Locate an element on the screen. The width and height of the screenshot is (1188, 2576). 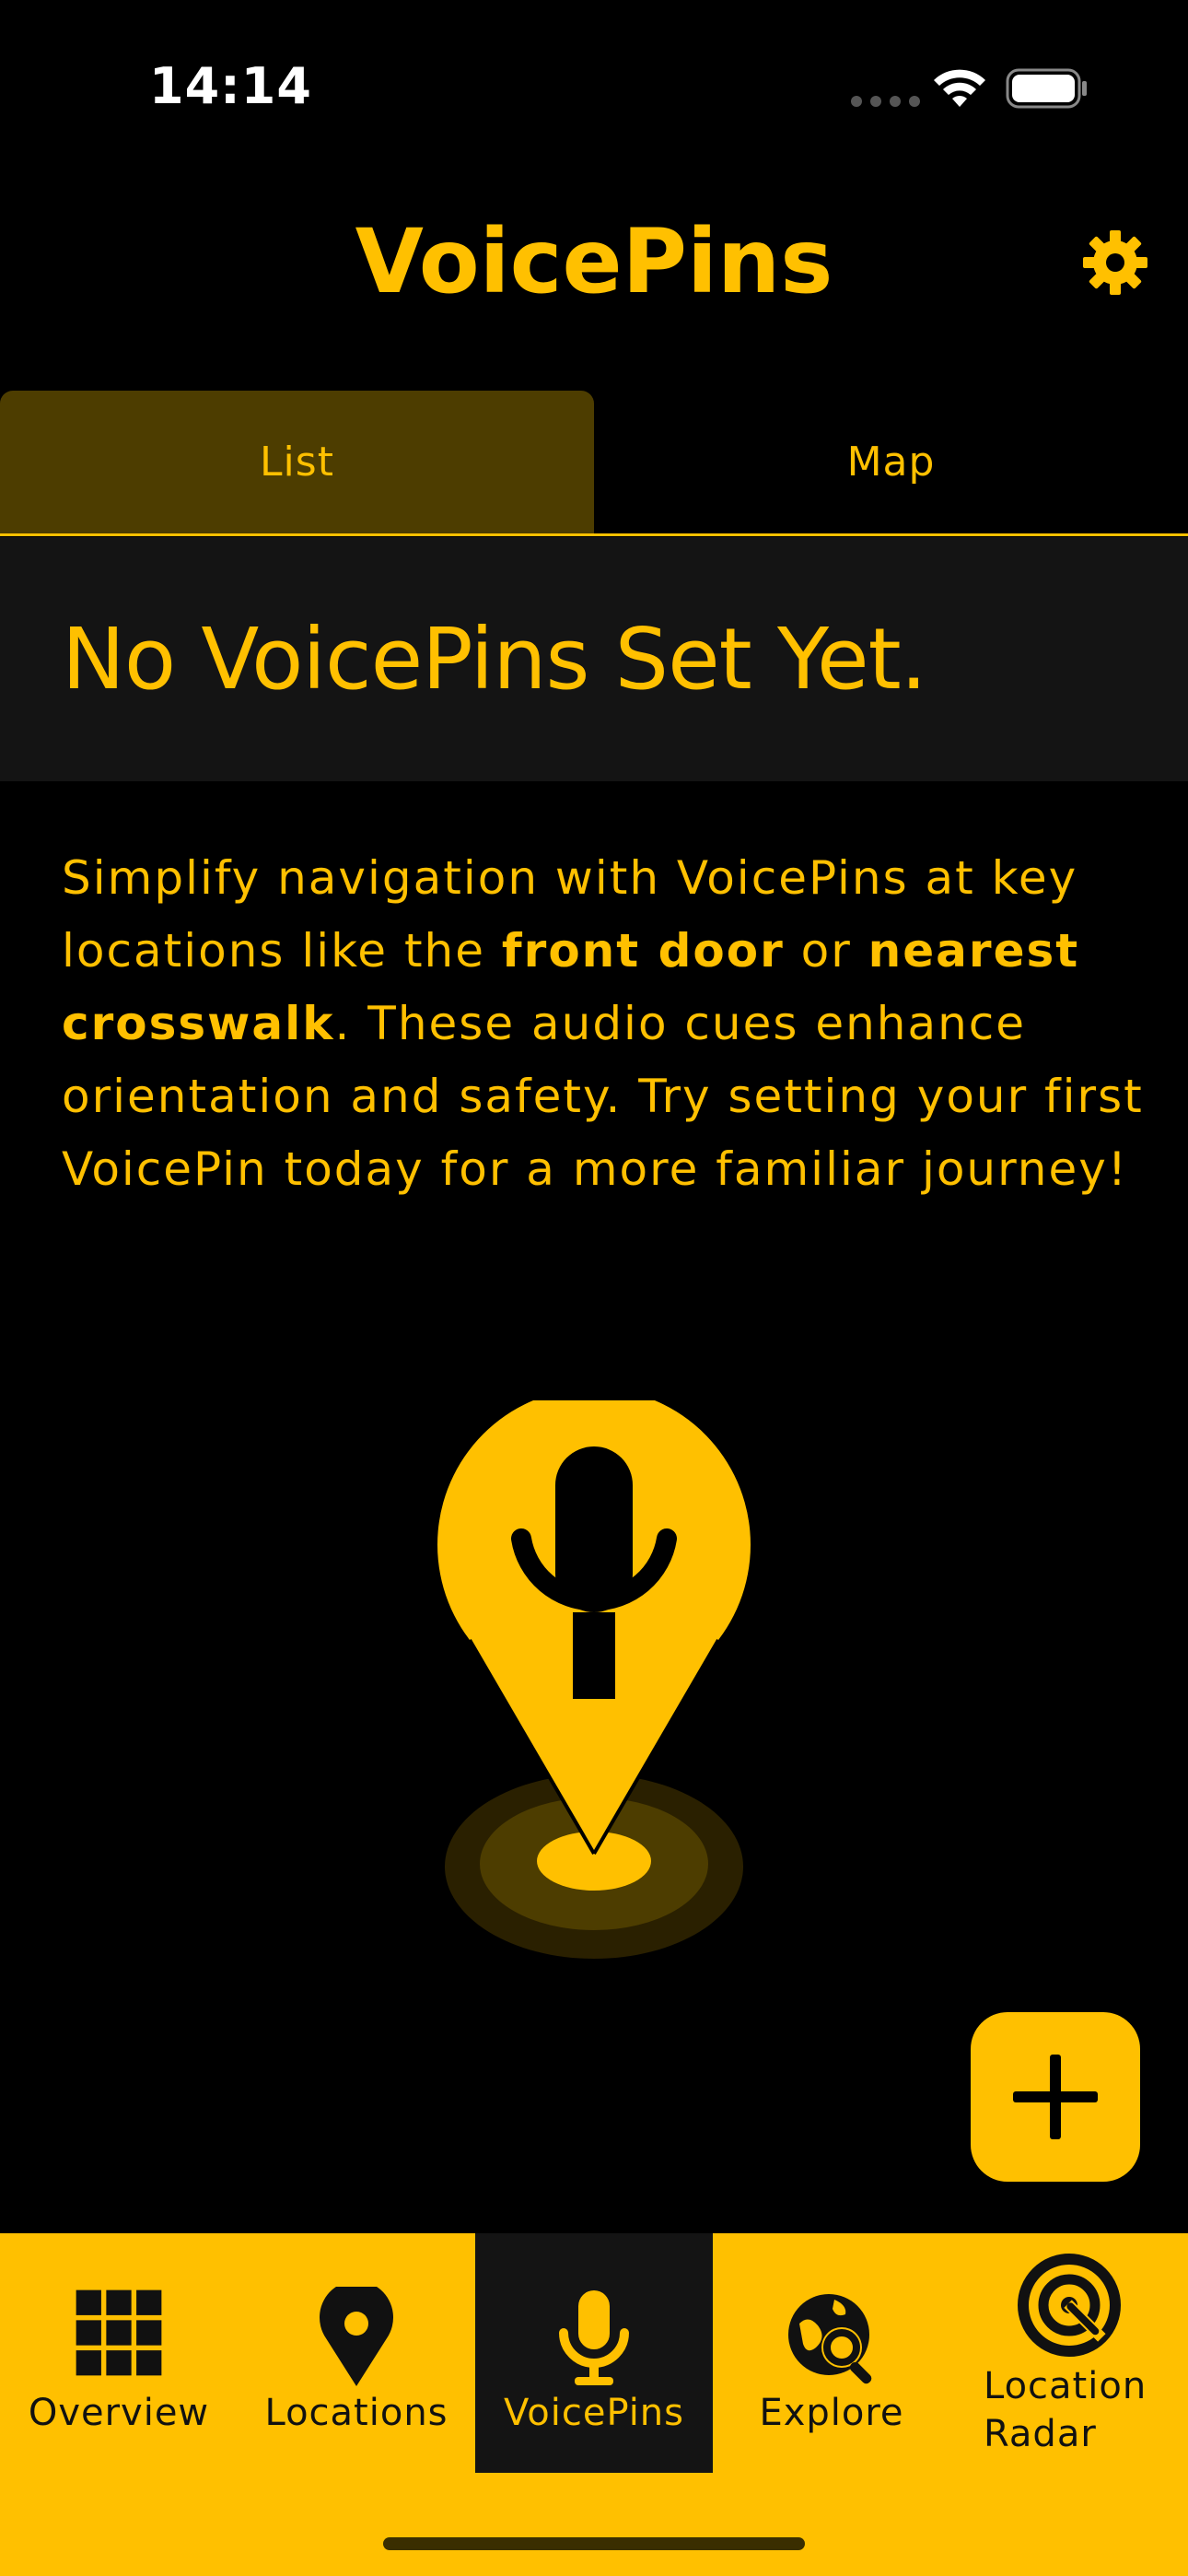
empty-state-title: No VoicePins Set Yet. is located at coordinates (494, 659).